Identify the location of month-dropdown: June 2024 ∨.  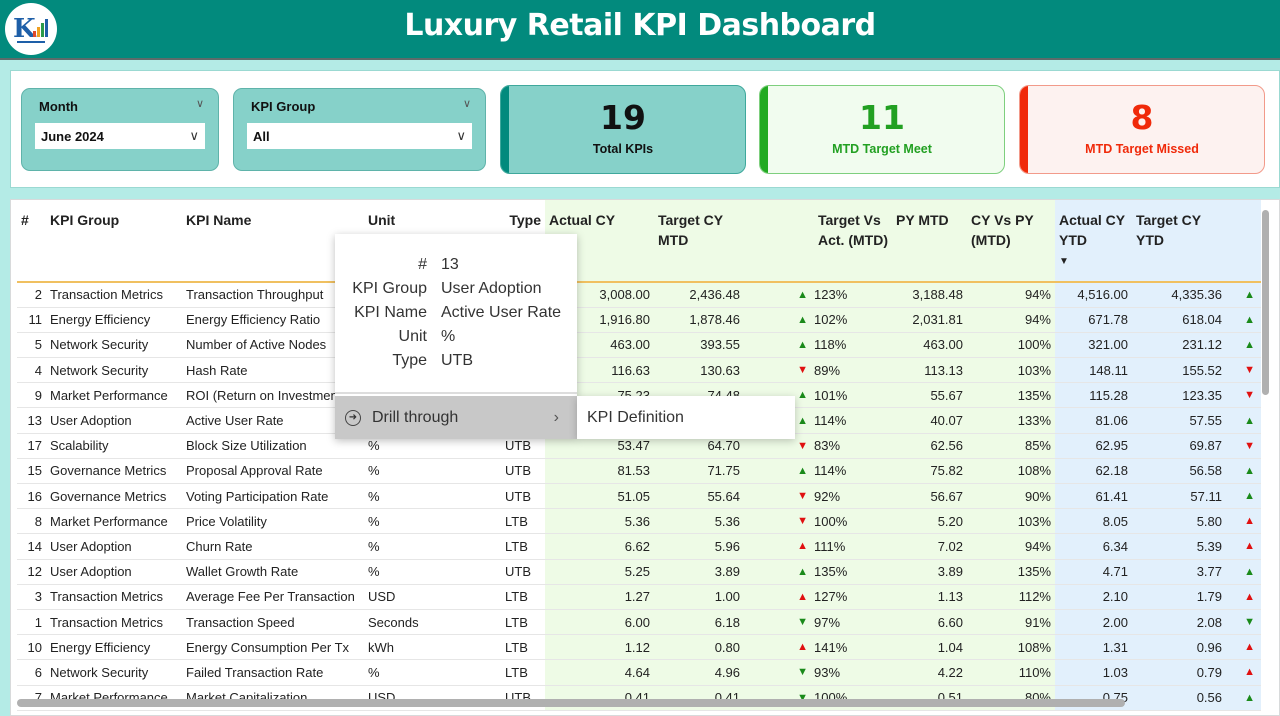
(120, 136).